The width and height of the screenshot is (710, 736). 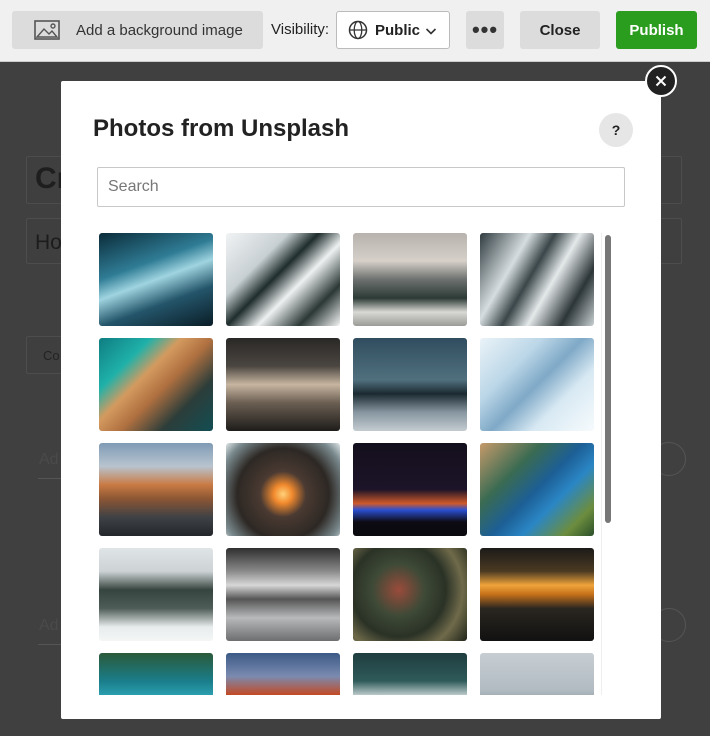 I want to click on search-input, so click(x=361, y=187).